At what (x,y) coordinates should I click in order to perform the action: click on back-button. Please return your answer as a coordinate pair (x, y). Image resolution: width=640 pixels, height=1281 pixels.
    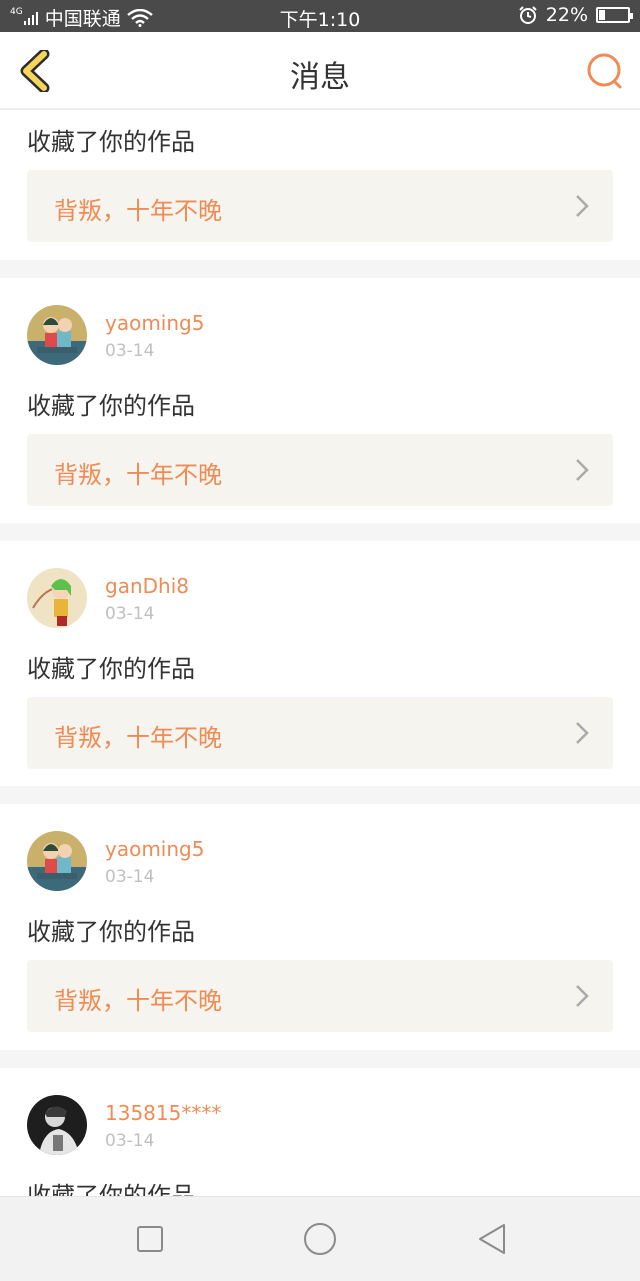
    Looking at the image, I should click on (34, 71).